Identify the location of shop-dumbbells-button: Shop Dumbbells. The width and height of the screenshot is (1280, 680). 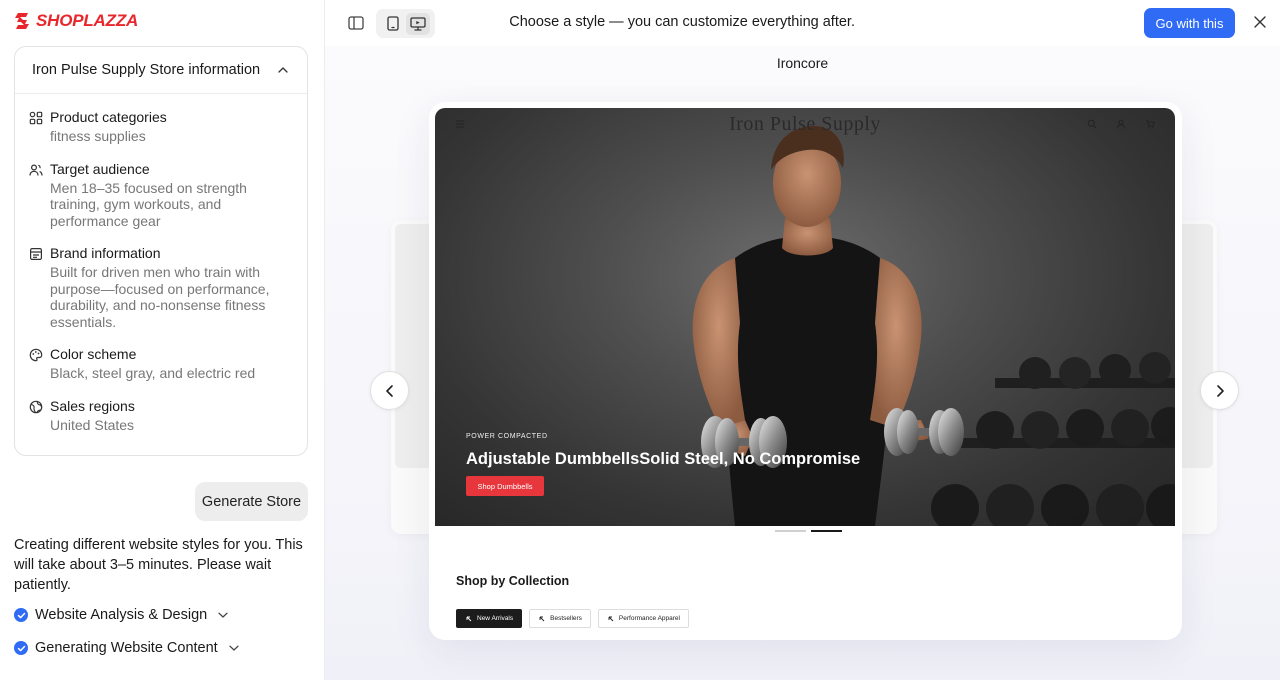
(505, 486).